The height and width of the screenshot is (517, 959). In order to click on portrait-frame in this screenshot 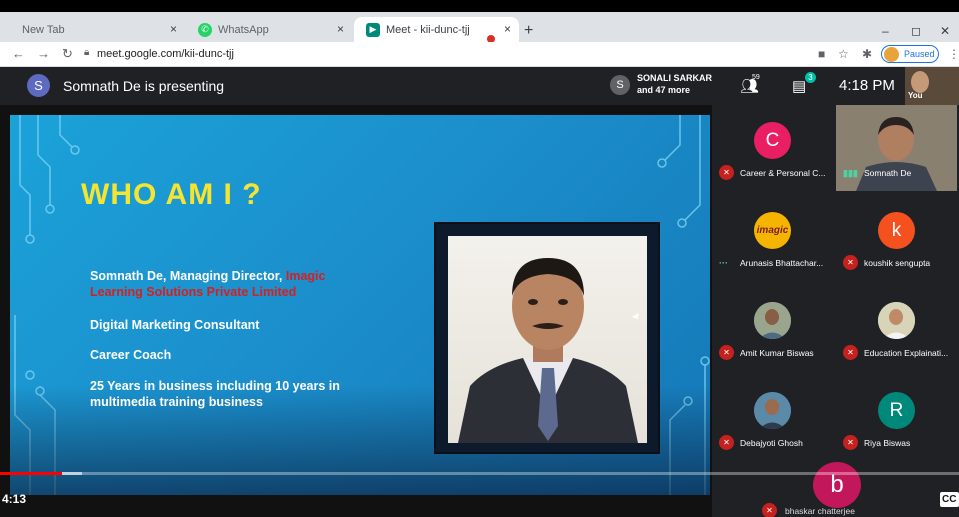, I will do `click(547, 338)`.